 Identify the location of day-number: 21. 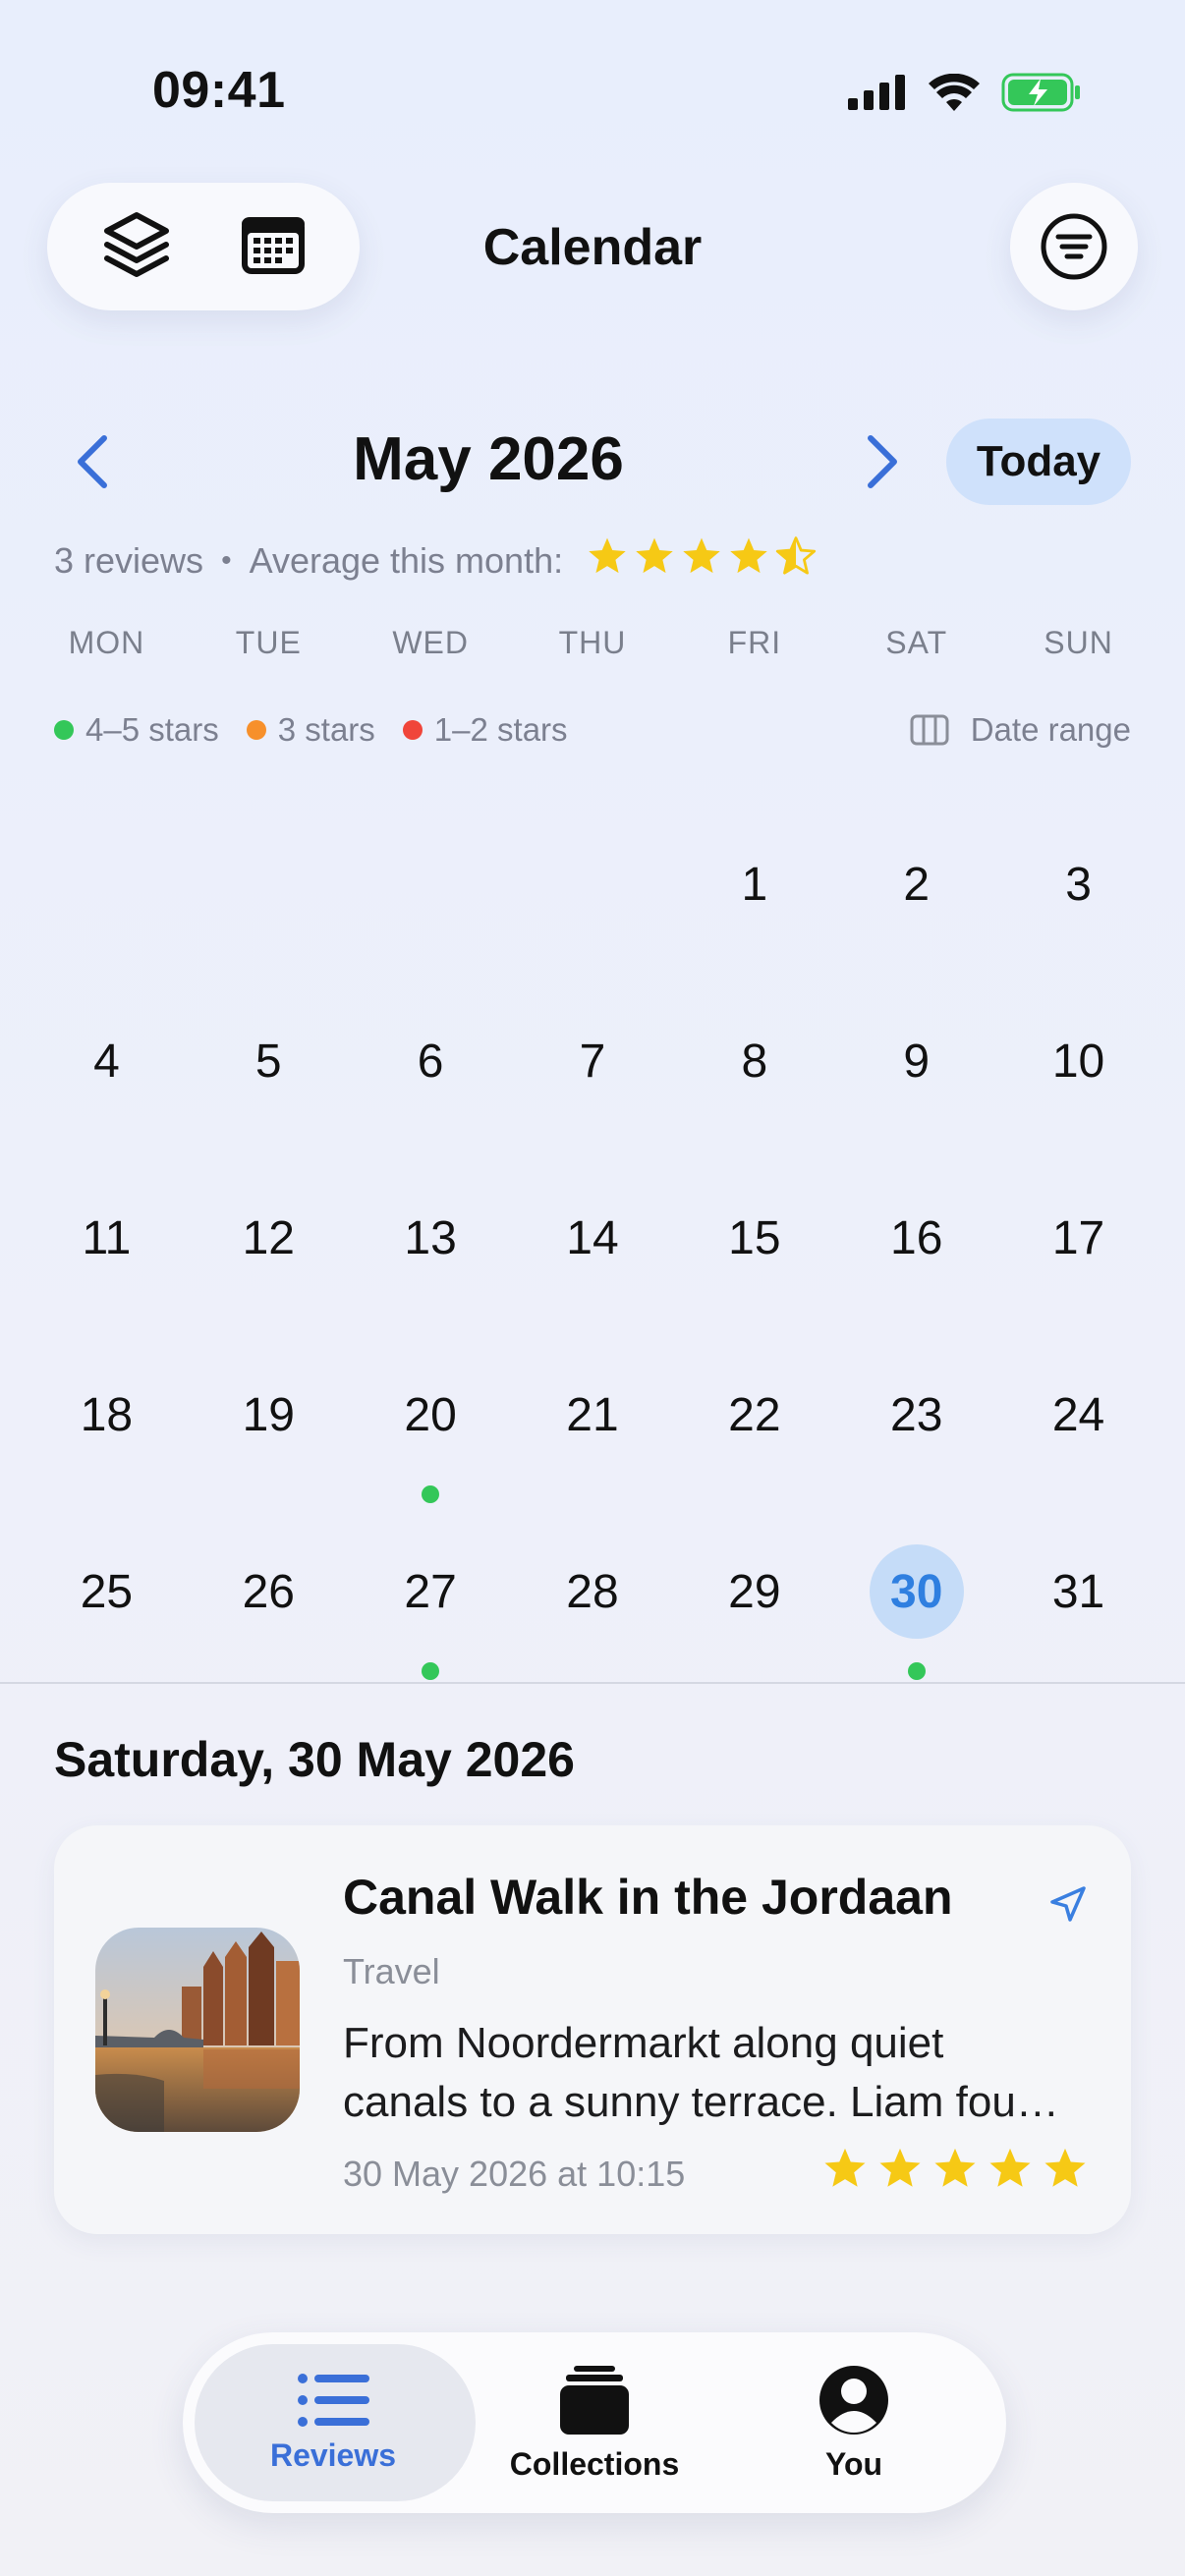
(592, 1414).